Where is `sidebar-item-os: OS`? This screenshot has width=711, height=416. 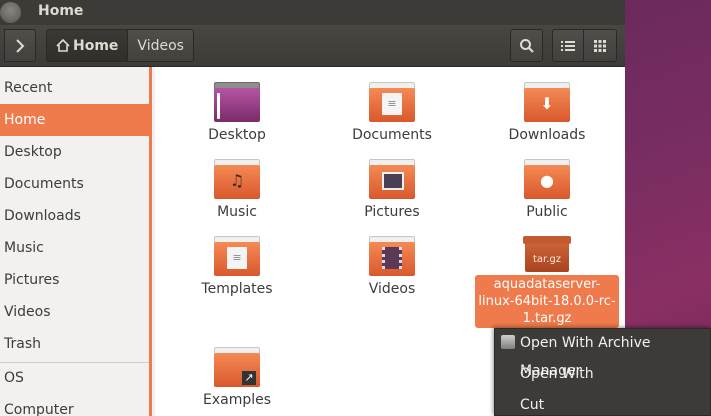 sidebar-item-os: OS is located at coordinates (74, 378).